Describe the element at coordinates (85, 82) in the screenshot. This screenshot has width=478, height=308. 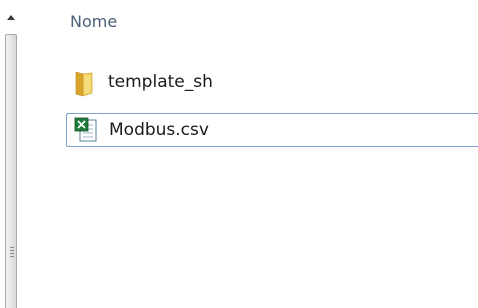
I see `folder-icon` at that location.